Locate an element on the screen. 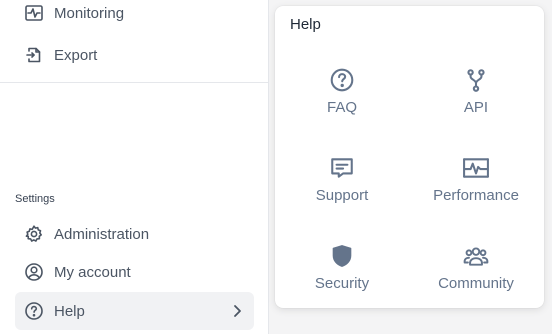 This screenshot has height=334, width=552. settings-section-label: Settings is located at coordinates (35, 199).